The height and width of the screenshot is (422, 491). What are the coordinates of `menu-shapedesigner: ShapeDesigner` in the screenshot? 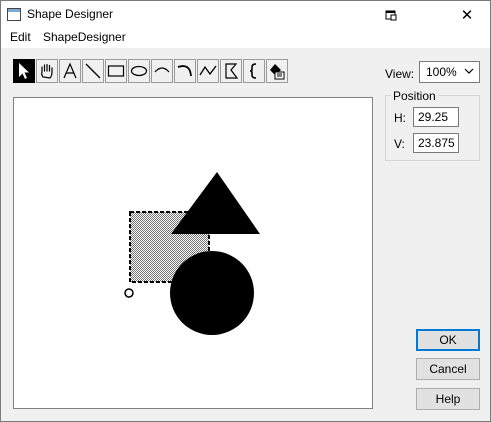 It's located at (84, 37).